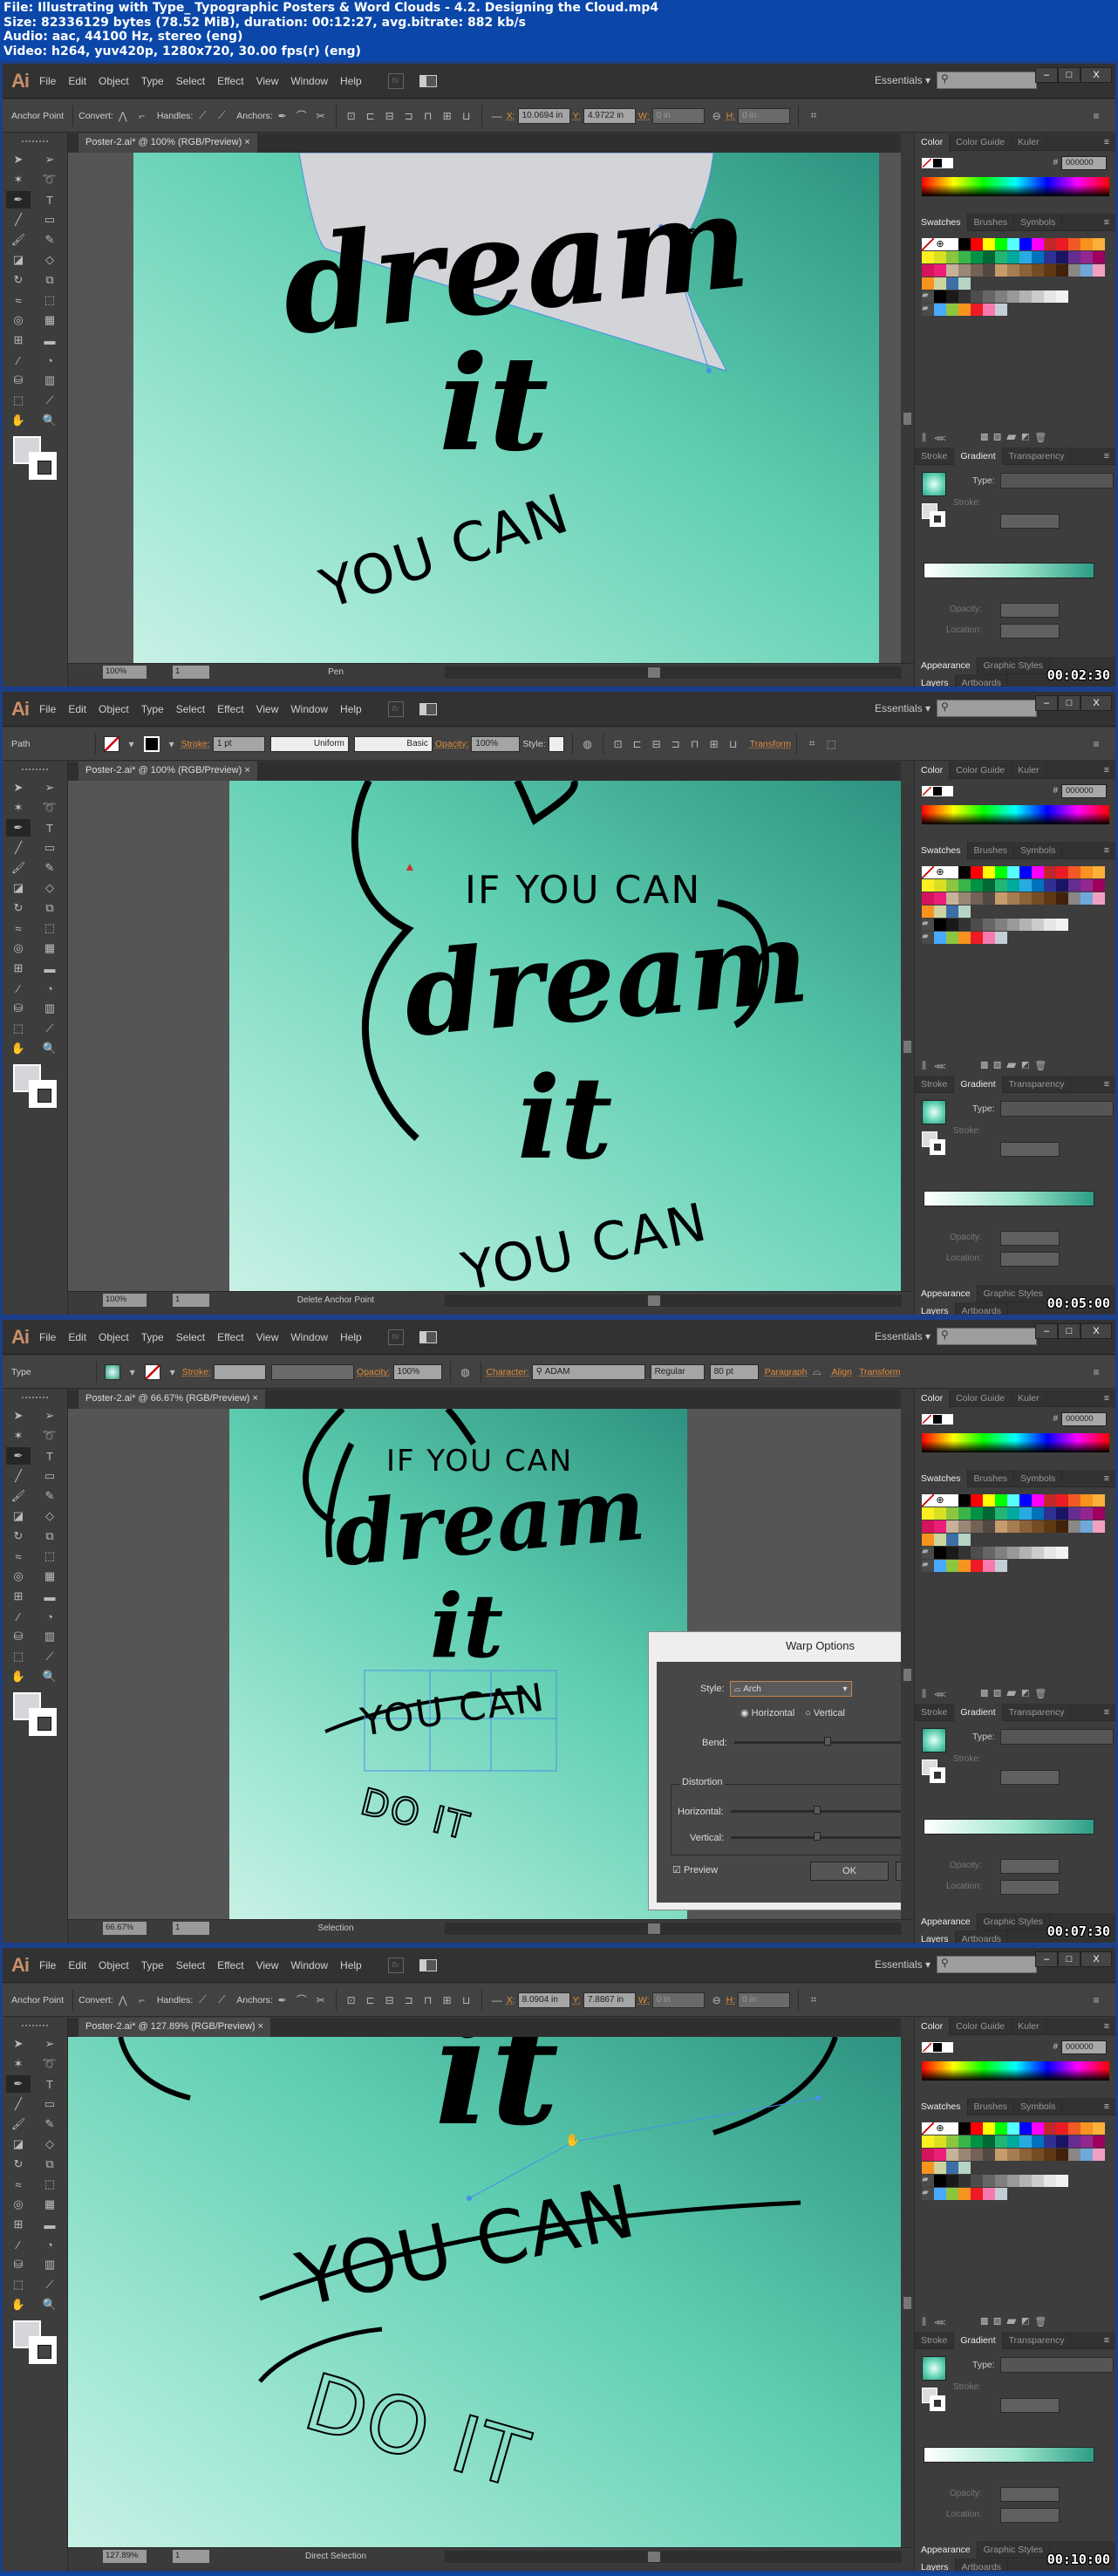 The height and width of the screenshot is (2576, 1118). What do you see at coordinates (238, 743) in the screenshot?
I see `stroke-weight-field: 1 pt` at bounding box center [238, 743].